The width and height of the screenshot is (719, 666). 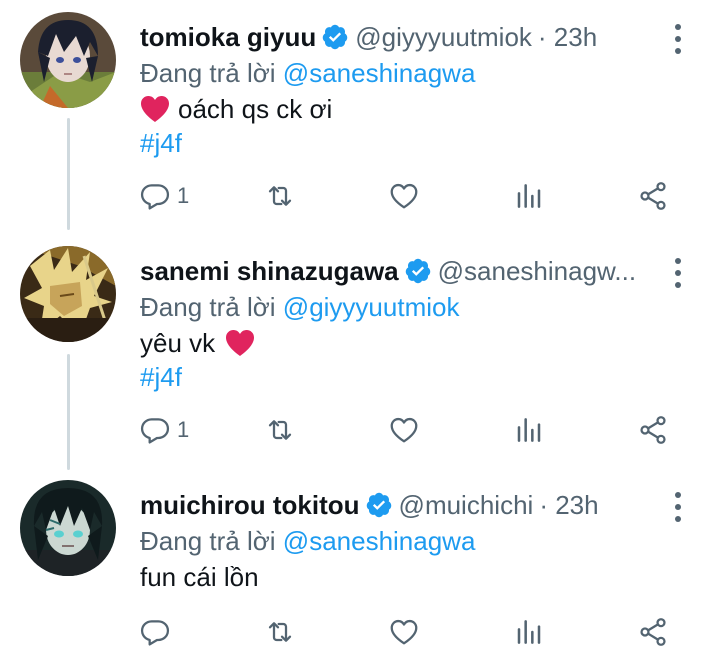 I want to click on tweet-header: tomioka giyuu @giyyyuutmiok · 23h, so click(x=368, y=37).